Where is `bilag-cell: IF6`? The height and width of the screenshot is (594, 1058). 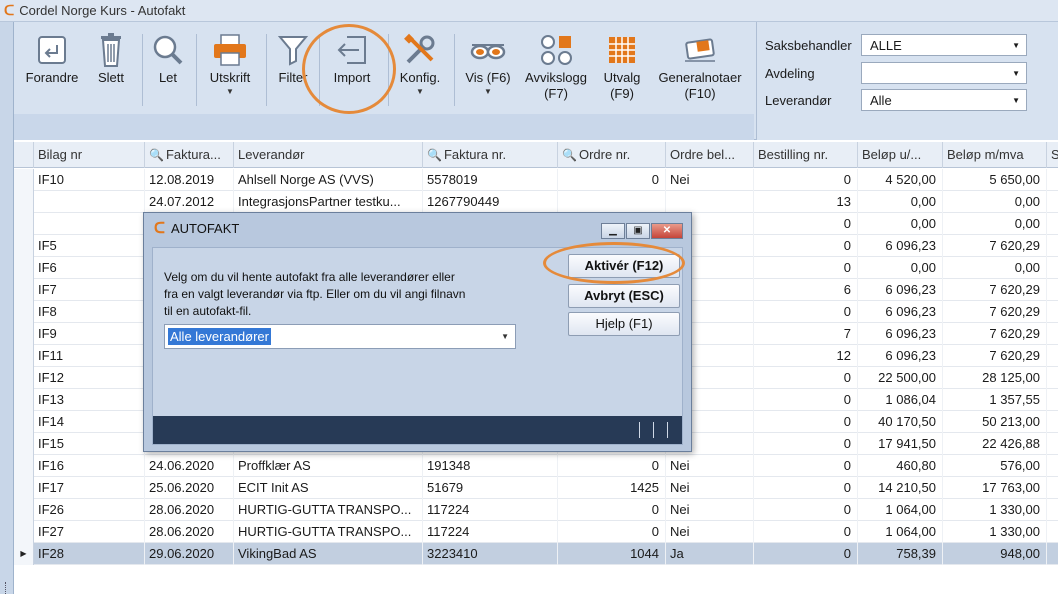 bilag-cell: IF6 is located at coordinates (89, 268).